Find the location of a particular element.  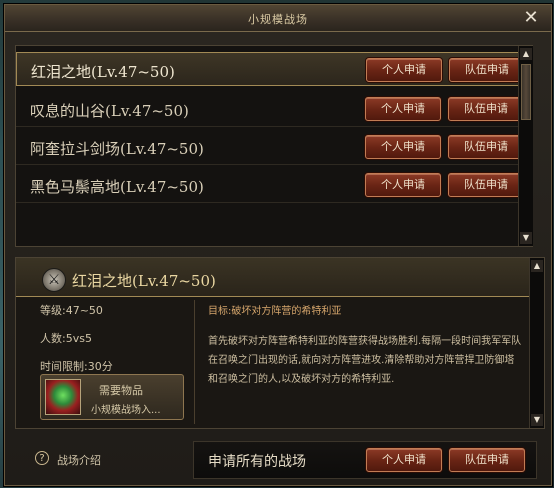

required-item-title: 需要物品 is located at coordinates (121, 390).